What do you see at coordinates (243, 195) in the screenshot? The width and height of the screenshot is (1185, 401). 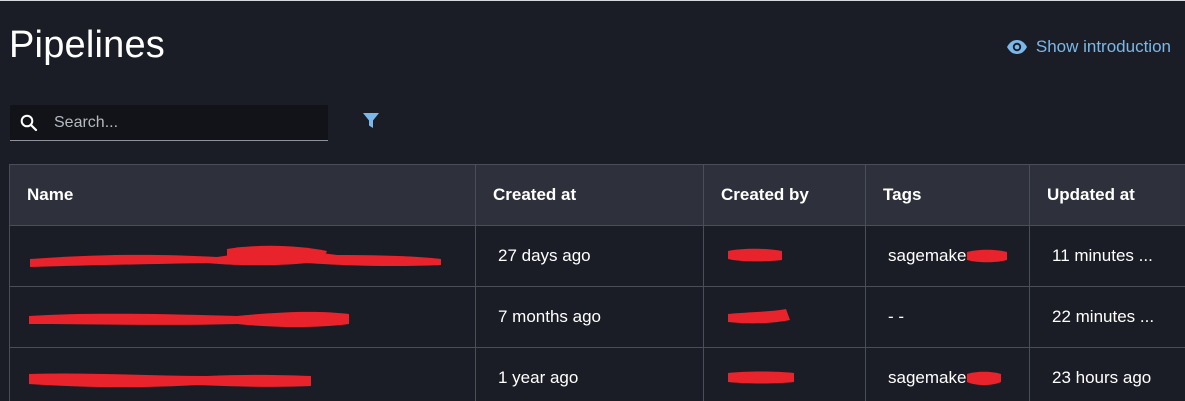 I see `column-header-name: Name` at bounding box center [243, 195].